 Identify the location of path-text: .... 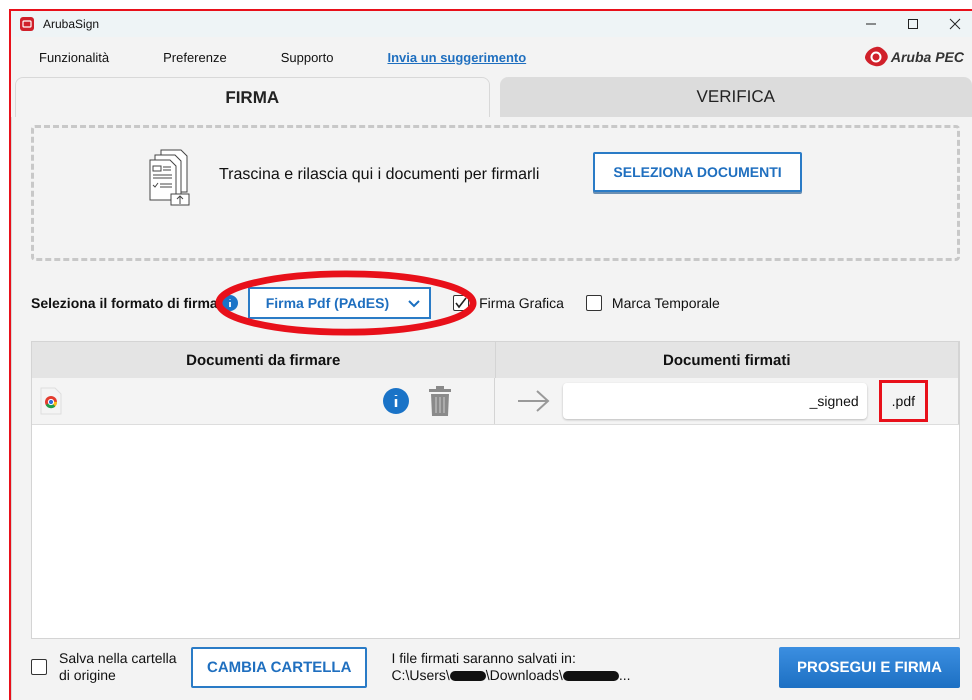
(624, 675).